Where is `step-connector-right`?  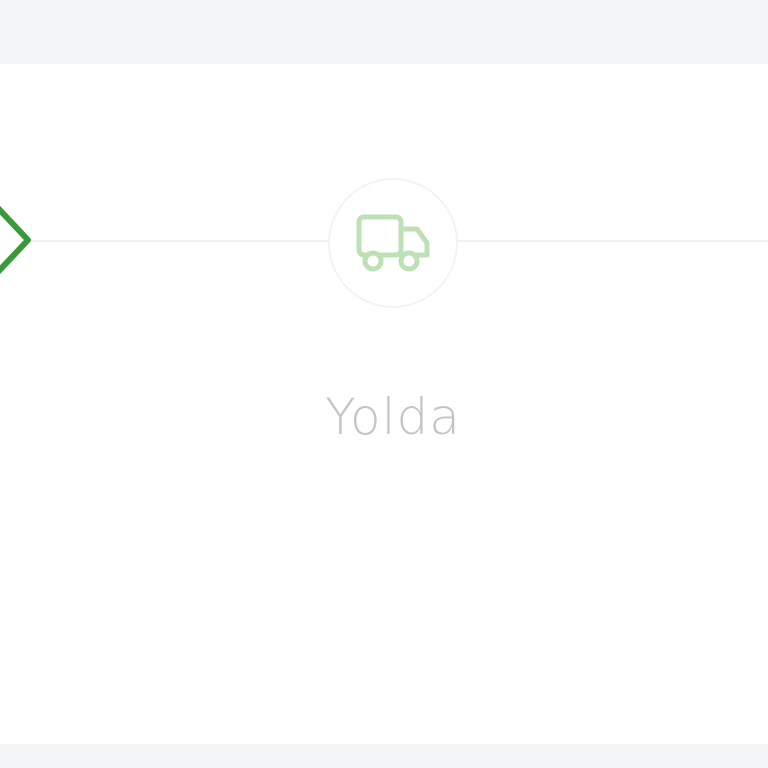
step-connector-right is located at coordinates (613, 241).